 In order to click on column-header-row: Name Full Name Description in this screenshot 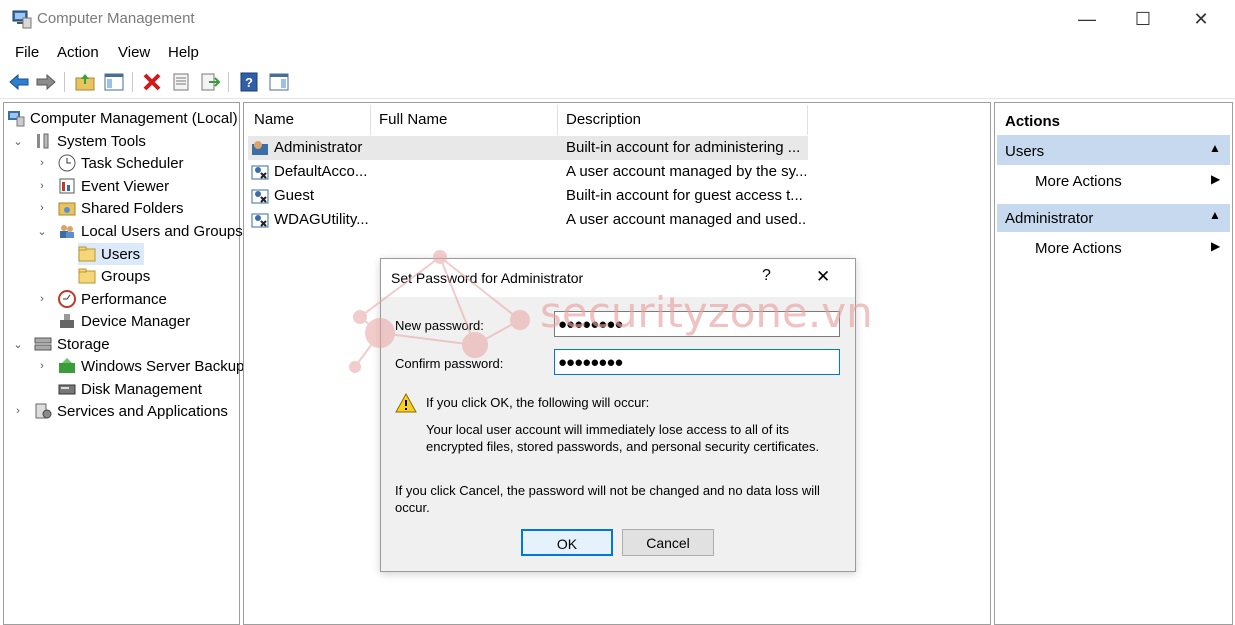, I will do `click(526, 119)`.